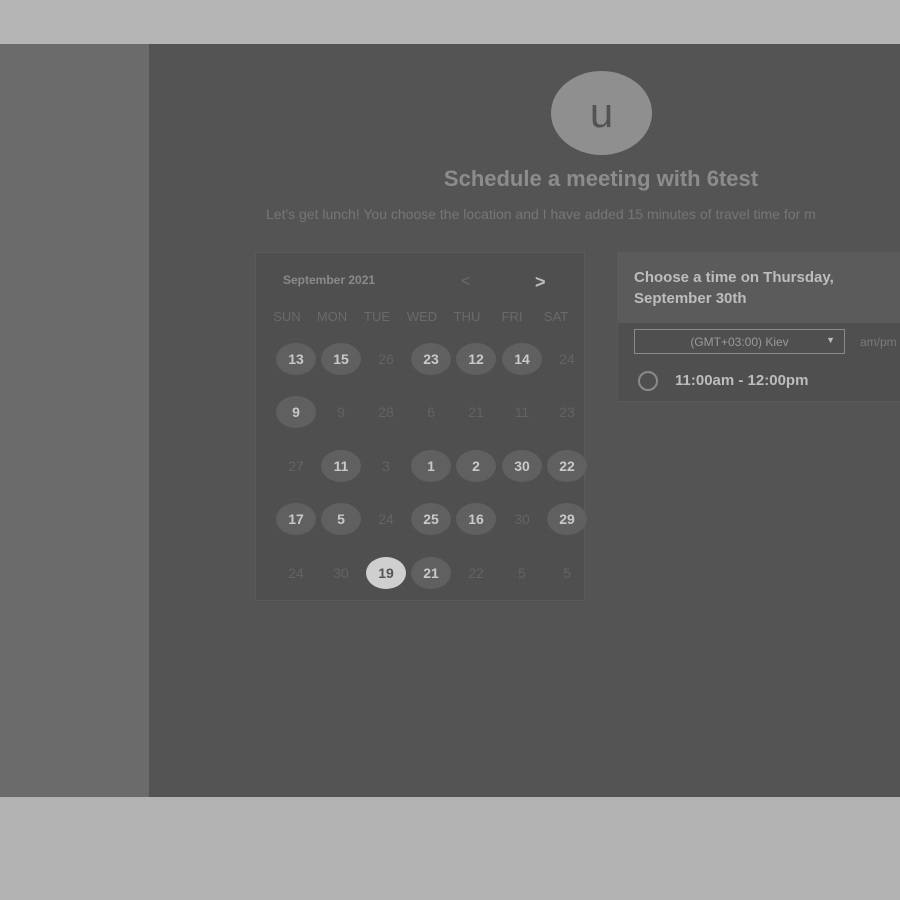  Describe the element at coordinates (296, 359) in the screenshot. I see `calendar-day: 13` at that location.